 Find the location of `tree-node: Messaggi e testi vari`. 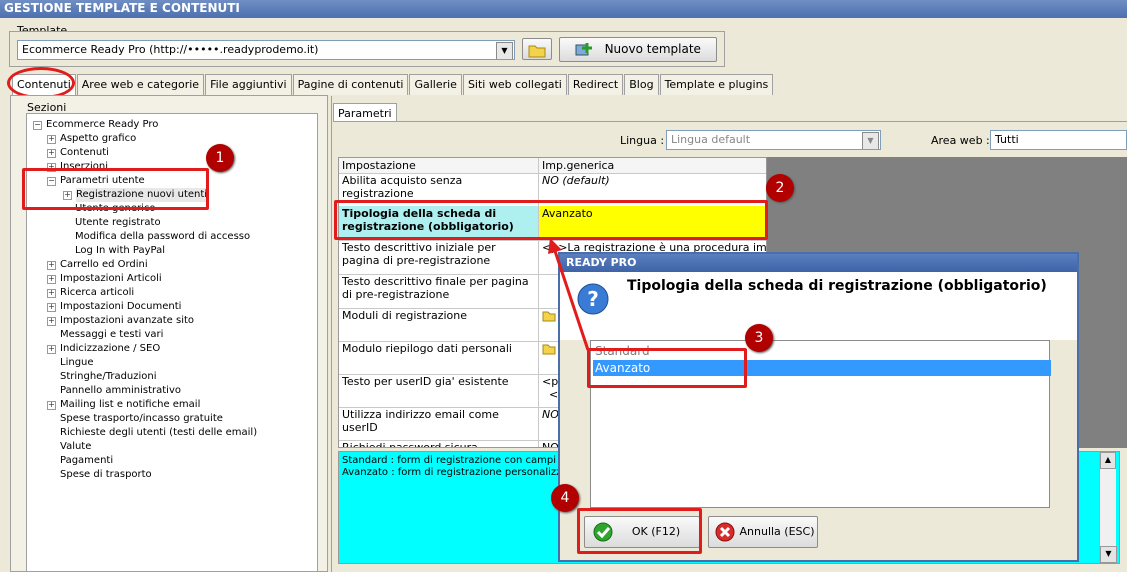

tree-node: Messaggi e testi vari is located at coordinates (172, 335).